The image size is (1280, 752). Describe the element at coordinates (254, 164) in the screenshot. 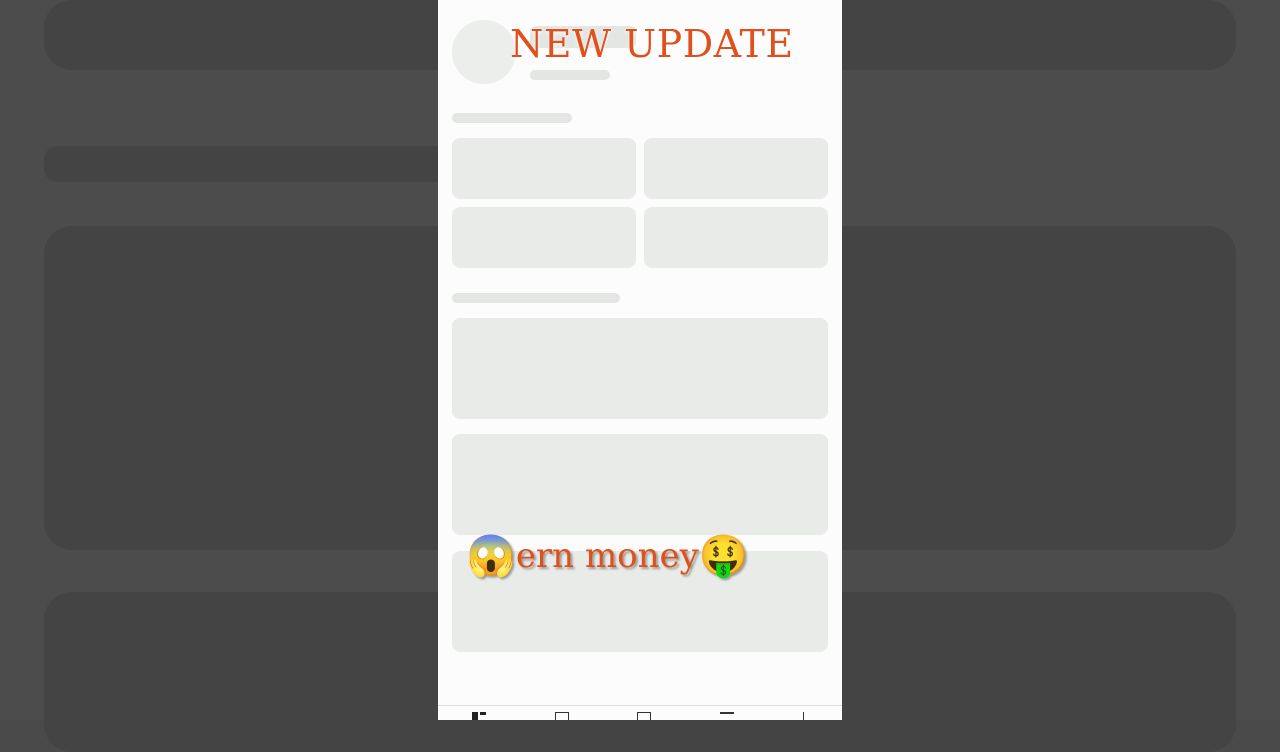

I see `backdrop-block` at that location.